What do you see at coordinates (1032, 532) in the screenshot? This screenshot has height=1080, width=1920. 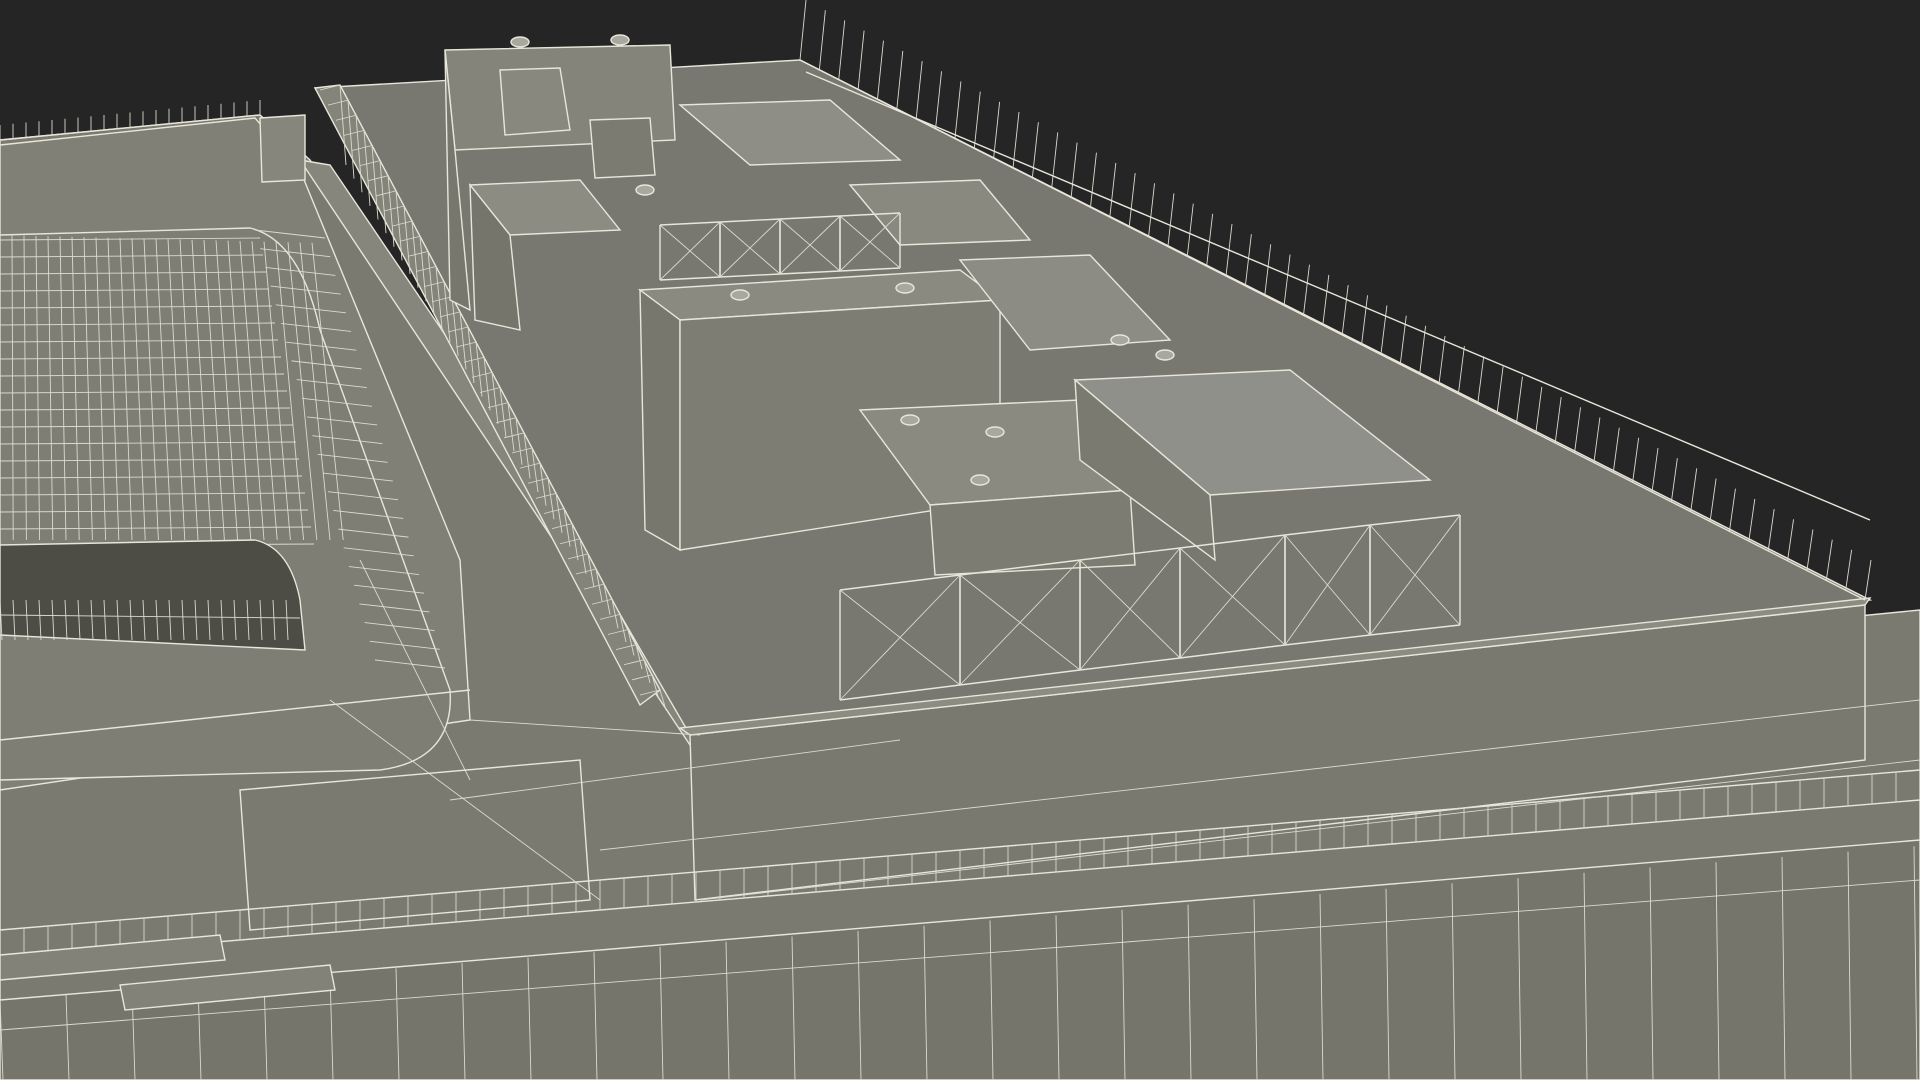 I see `equipment-block-c-front` at bounding box center [1032, 532].